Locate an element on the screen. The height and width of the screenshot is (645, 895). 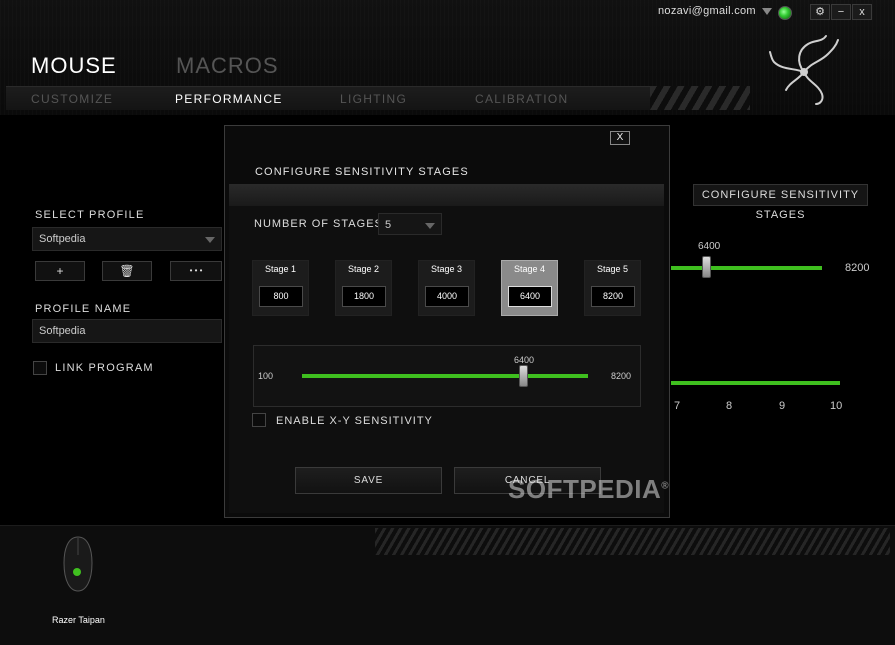
profile-select: Softpedia is located at coordinates (127, 239).